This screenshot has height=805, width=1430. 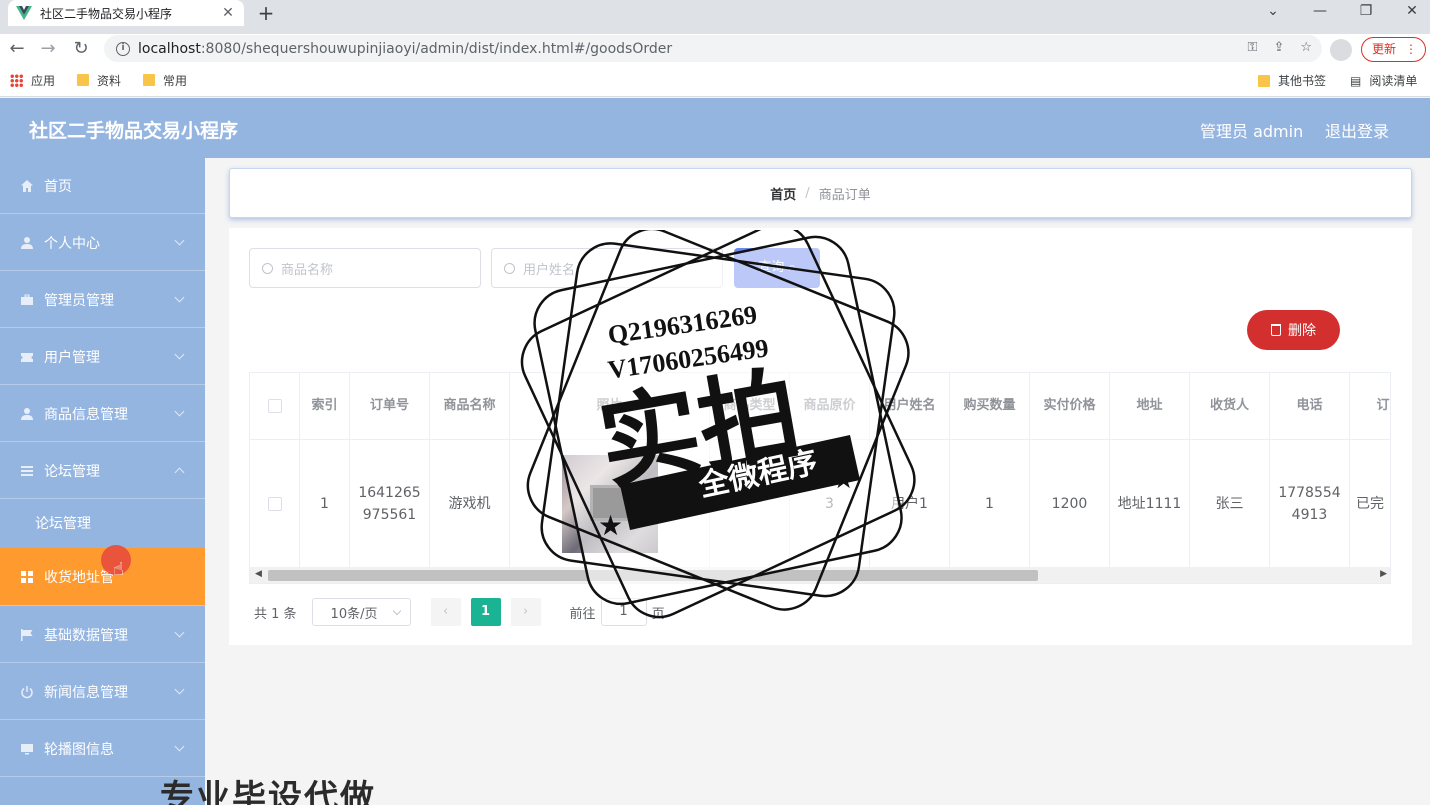 I want to click on row-select-cell, so click(x=275, y=503).